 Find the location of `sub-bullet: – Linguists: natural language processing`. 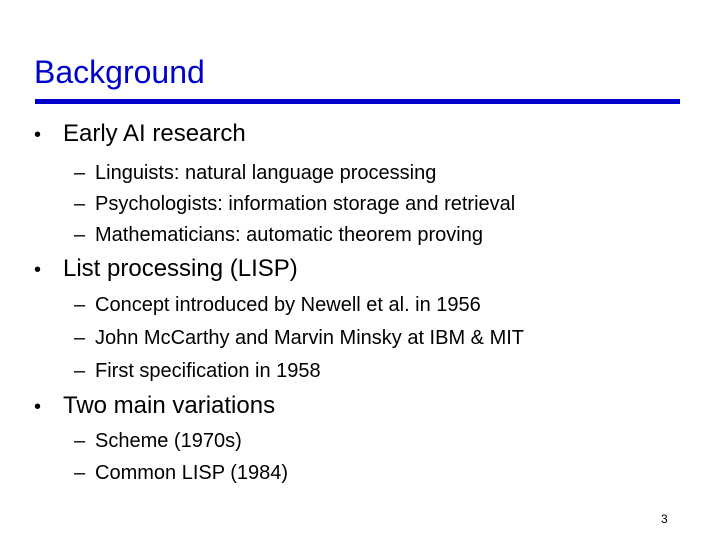

sub-bullet: – Linguists: natural language processing is located at coordinates (255, 173).